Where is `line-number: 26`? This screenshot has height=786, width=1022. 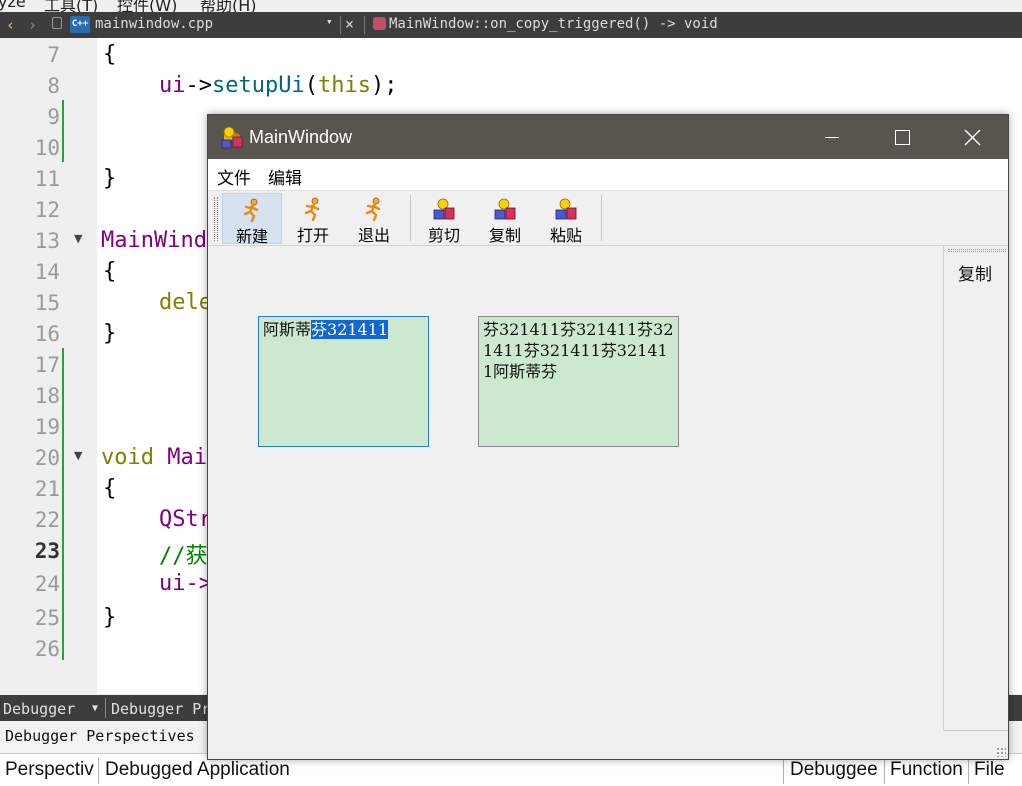
line-number: 26 is located at coordinates (47, 649).